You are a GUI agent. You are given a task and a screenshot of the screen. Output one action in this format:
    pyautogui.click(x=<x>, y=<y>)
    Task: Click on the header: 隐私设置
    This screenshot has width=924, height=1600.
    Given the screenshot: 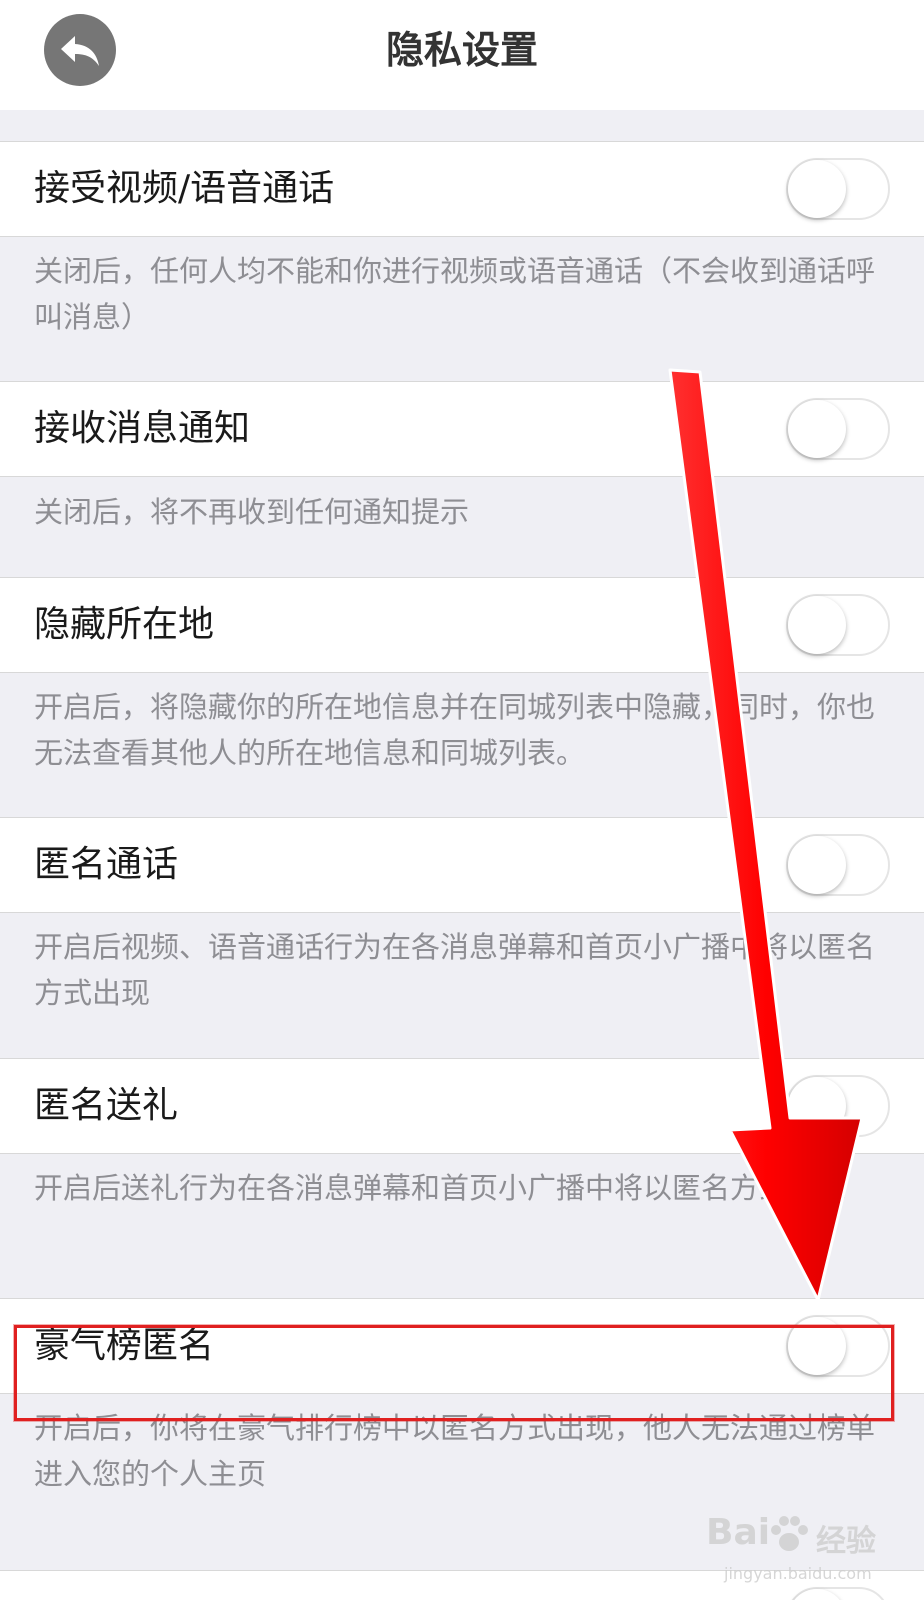 What is the action you would take?
    pyautogui.click(x=462, y=55)
    